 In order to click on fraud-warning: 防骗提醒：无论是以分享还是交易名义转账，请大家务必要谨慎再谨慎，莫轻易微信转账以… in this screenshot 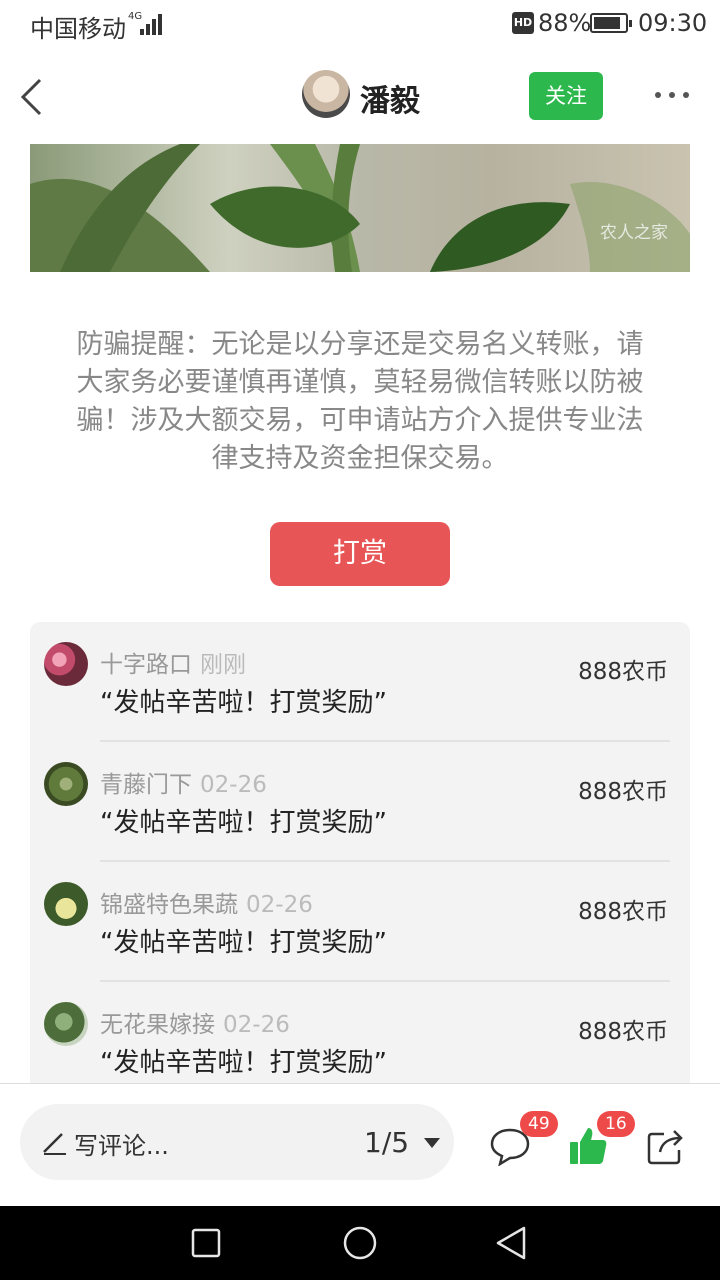, I will do `click(360, 401)`.